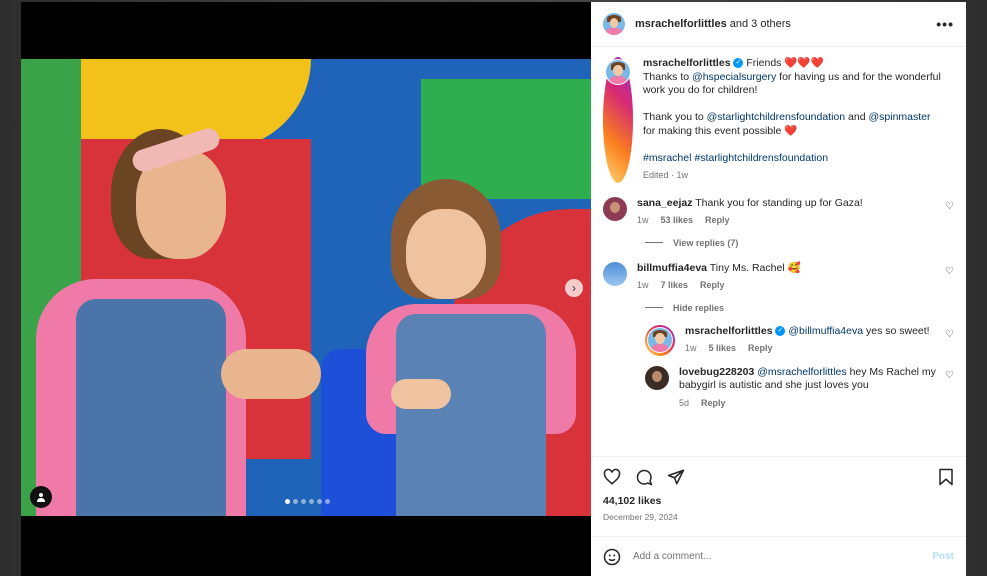  What do you see at coordinates (684, 402) in the screenshot?
I see `reply-time: 5d` at bounding box center [684, 402].